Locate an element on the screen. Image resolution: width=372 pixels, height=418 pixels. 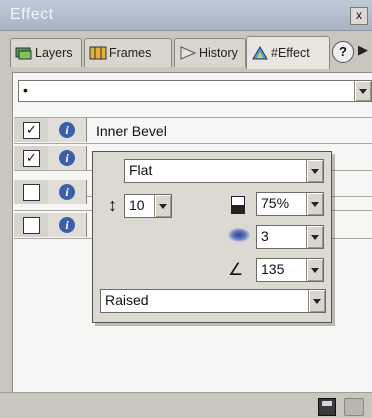
history-icon is located at coordinates (188, 53).